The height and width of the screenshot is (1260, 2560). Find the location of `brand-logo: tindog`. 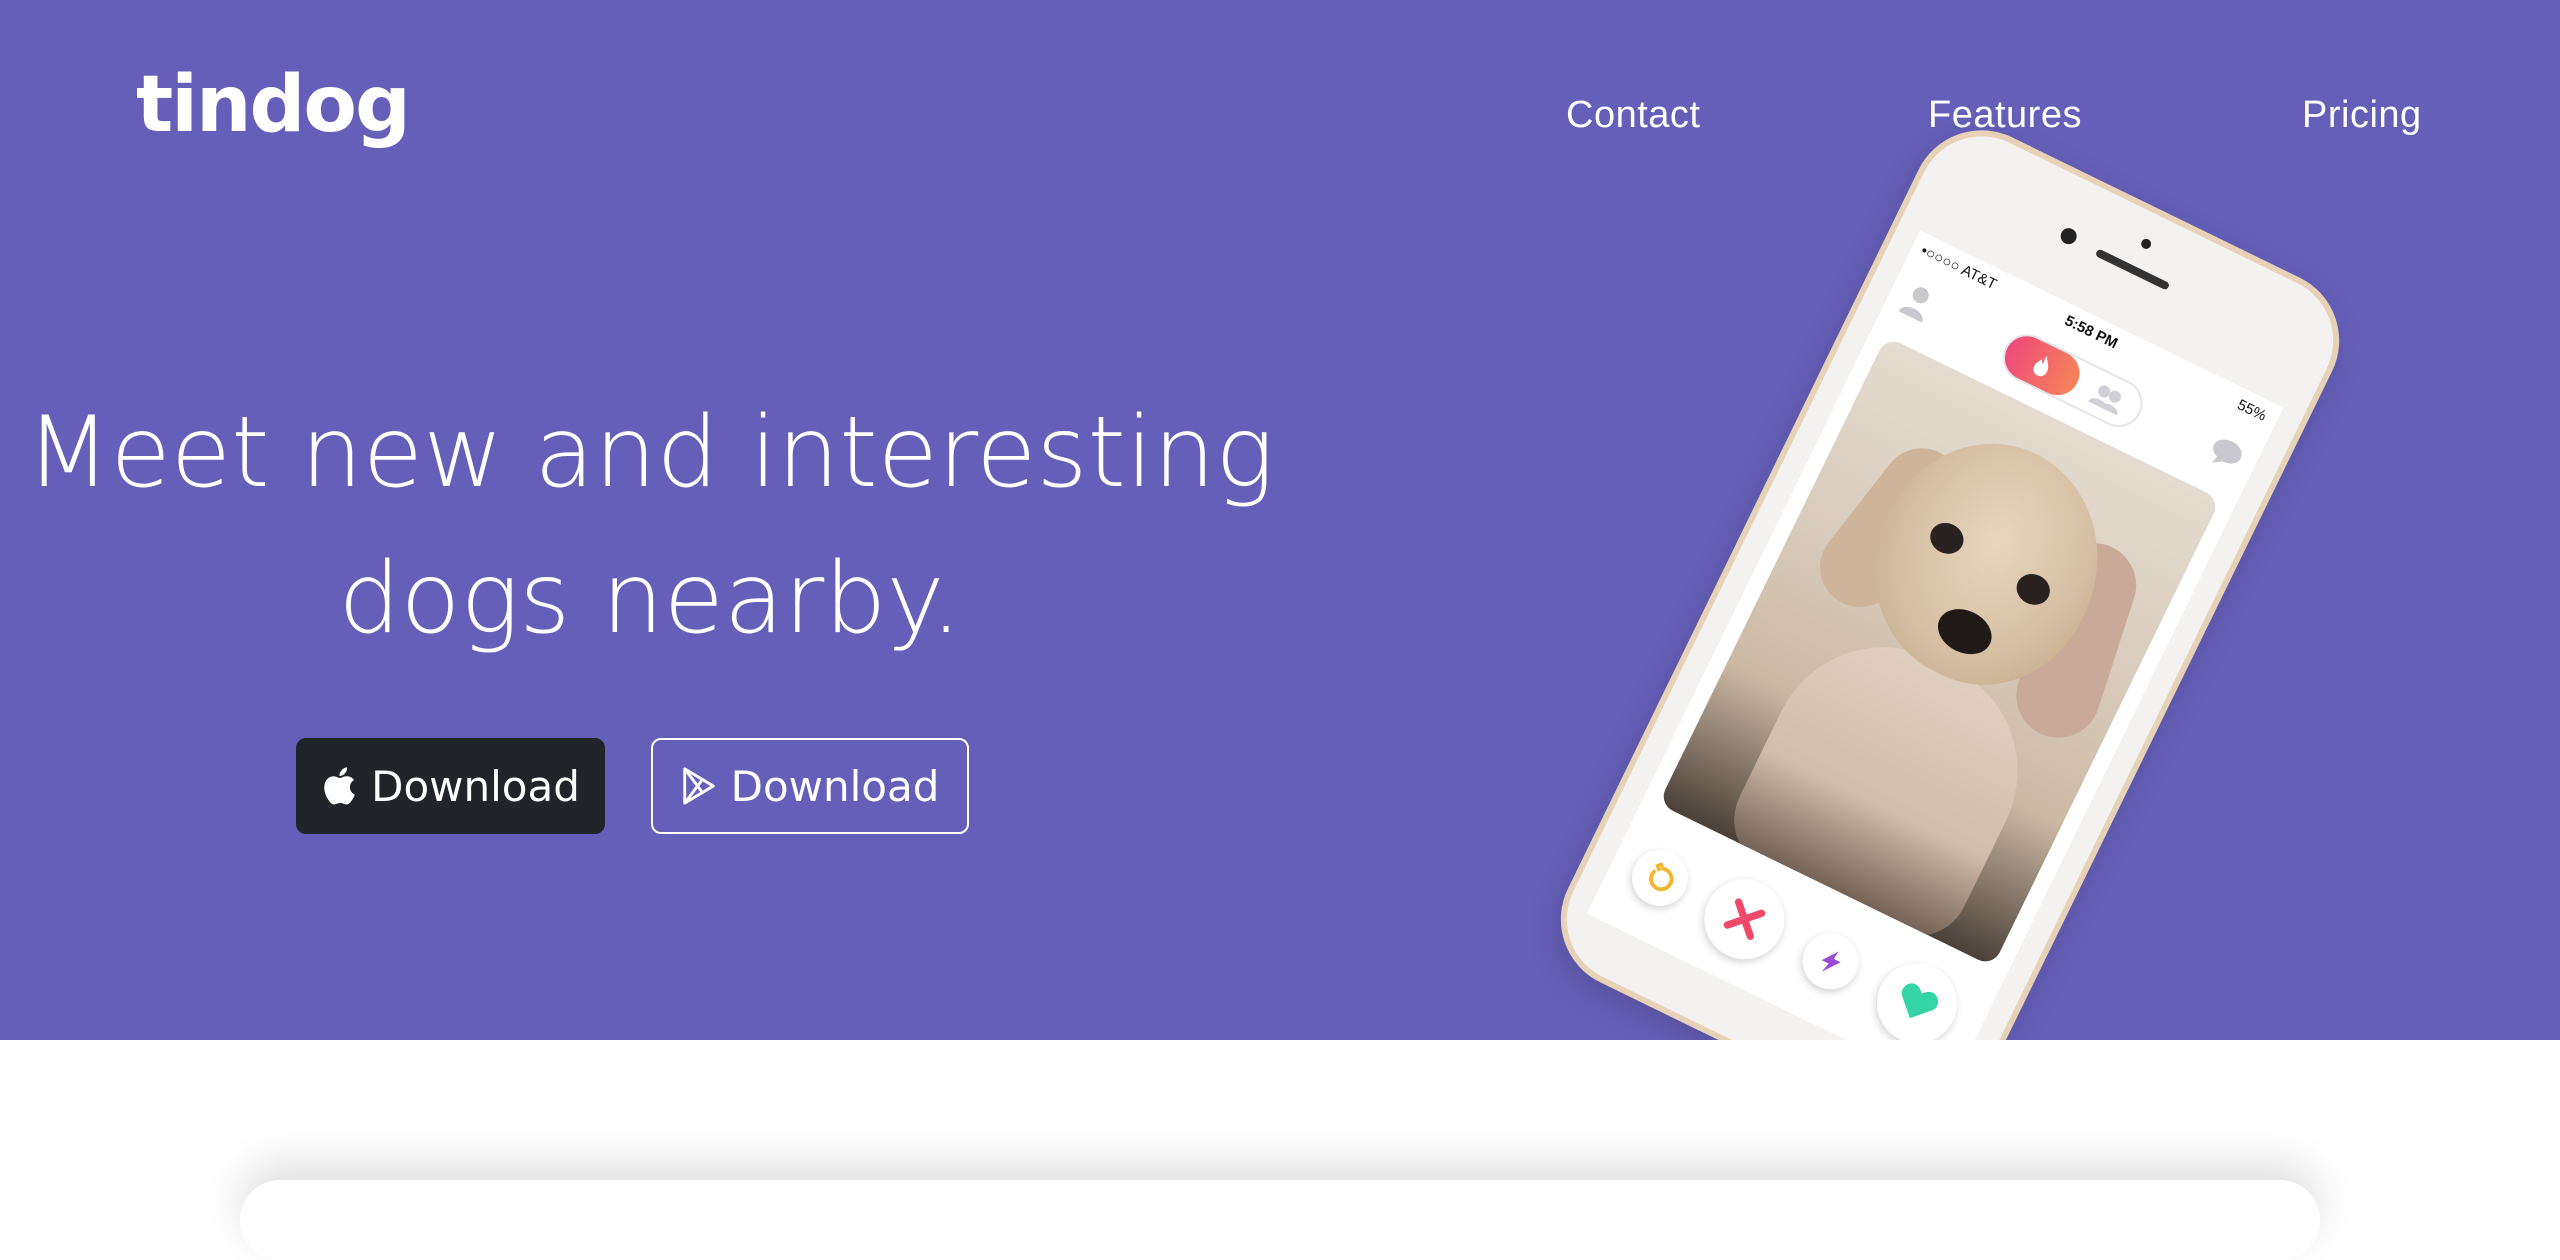

brand-logo: tindog is located at coordinates (273, 105).